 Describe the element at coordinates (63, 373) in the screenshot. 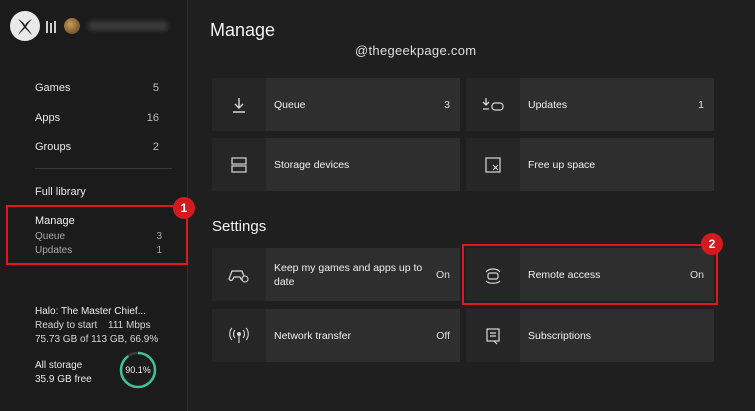

I see `storage-summary: All storage 35.9 GB free` at that location.